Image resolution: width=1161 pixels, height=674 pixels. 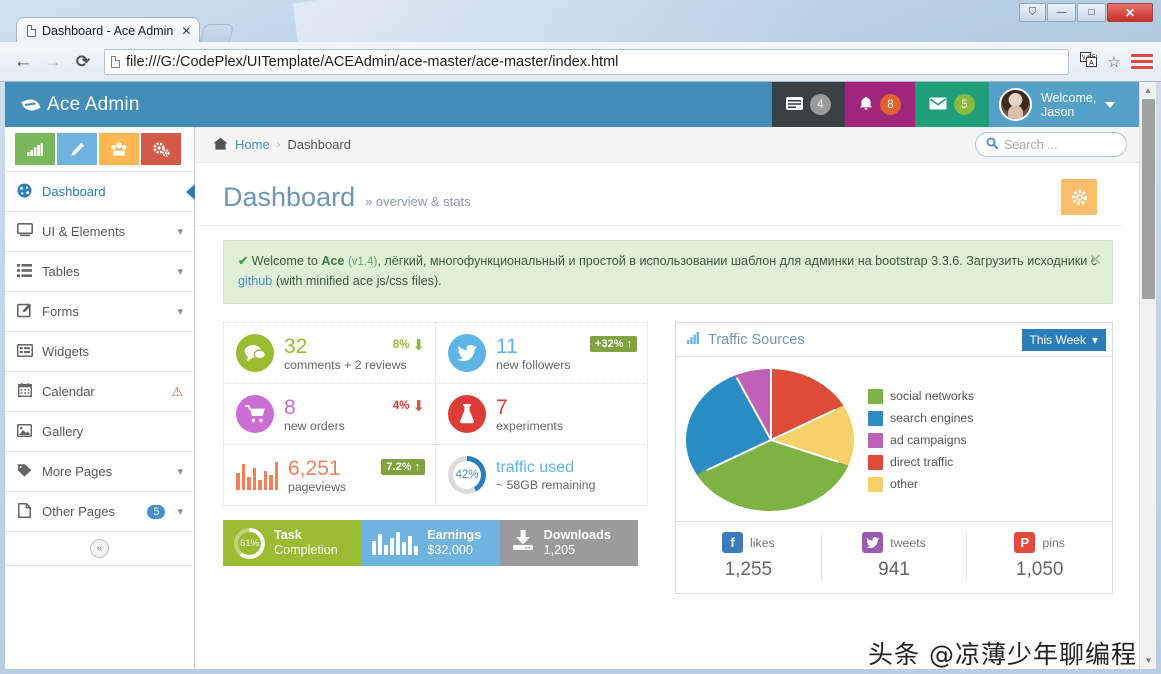 What do you see at coordinates (418, 407) in the screenshot?
I see `arrow-down-icon: ⬇` at bounding box center [418, 407].